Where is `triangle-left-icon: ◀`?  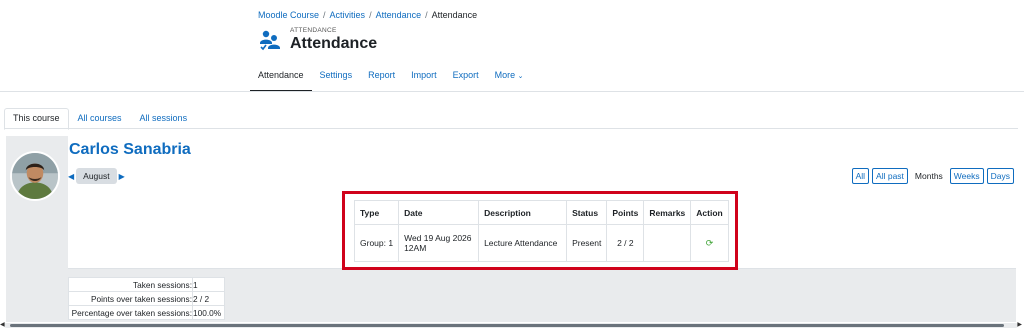
triangle-left-icon: ◀ is located at coordinates (71, 176).